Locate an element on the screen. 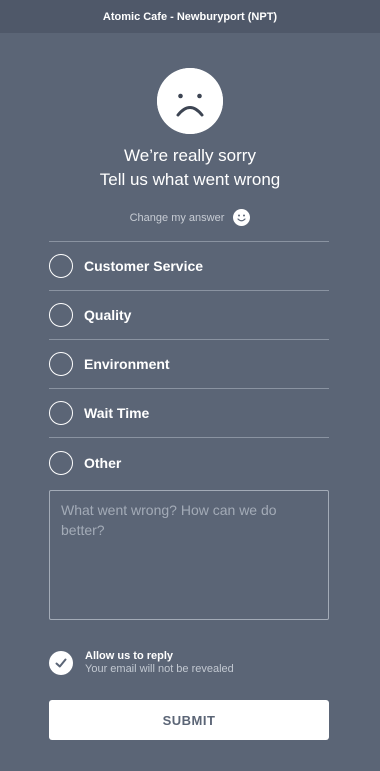 The height and width of the screenshot is (771, 380). allow-reply-sublabel: Your email will not be revealed is located at coordinates (159, 669).